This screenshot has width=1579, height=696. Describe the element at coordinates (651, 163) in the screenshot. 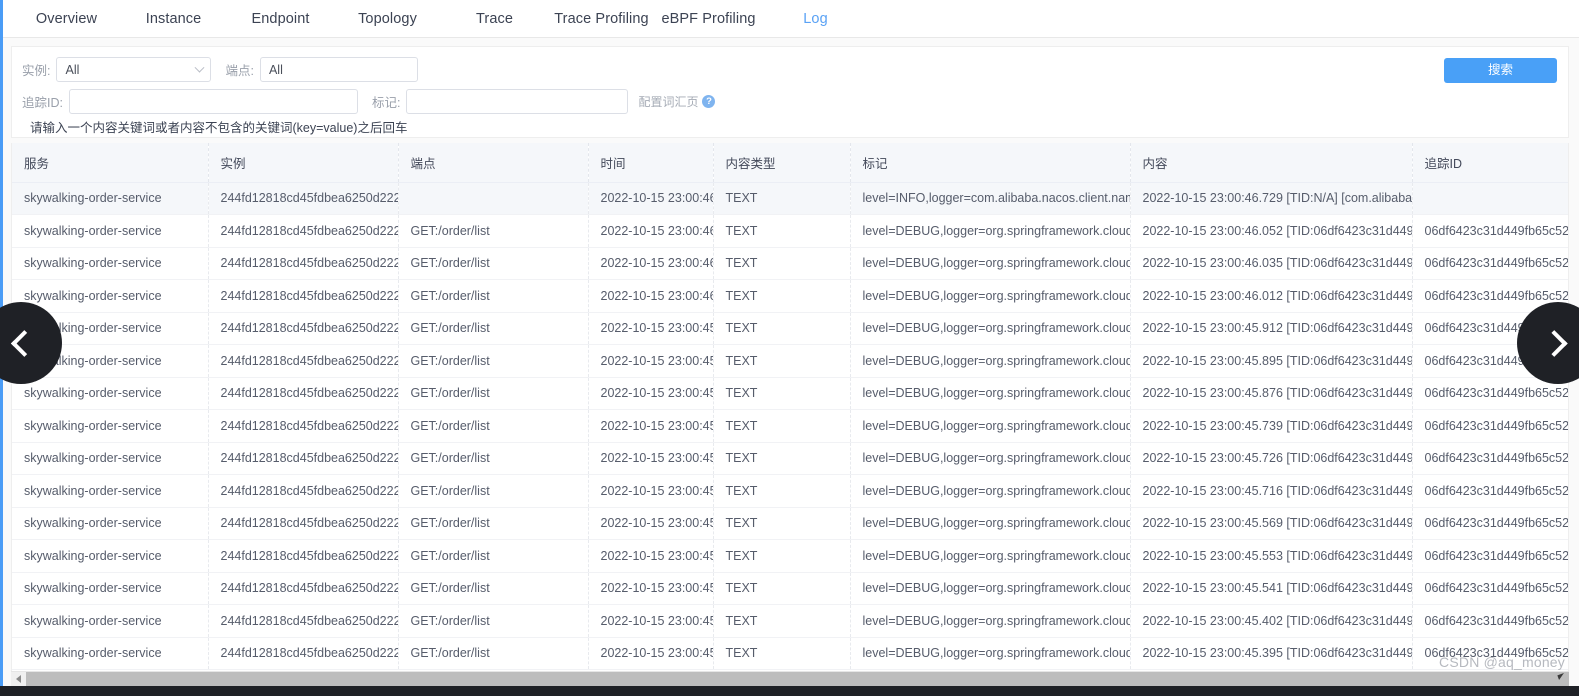

I see `col-header-time: 时间` at that location.